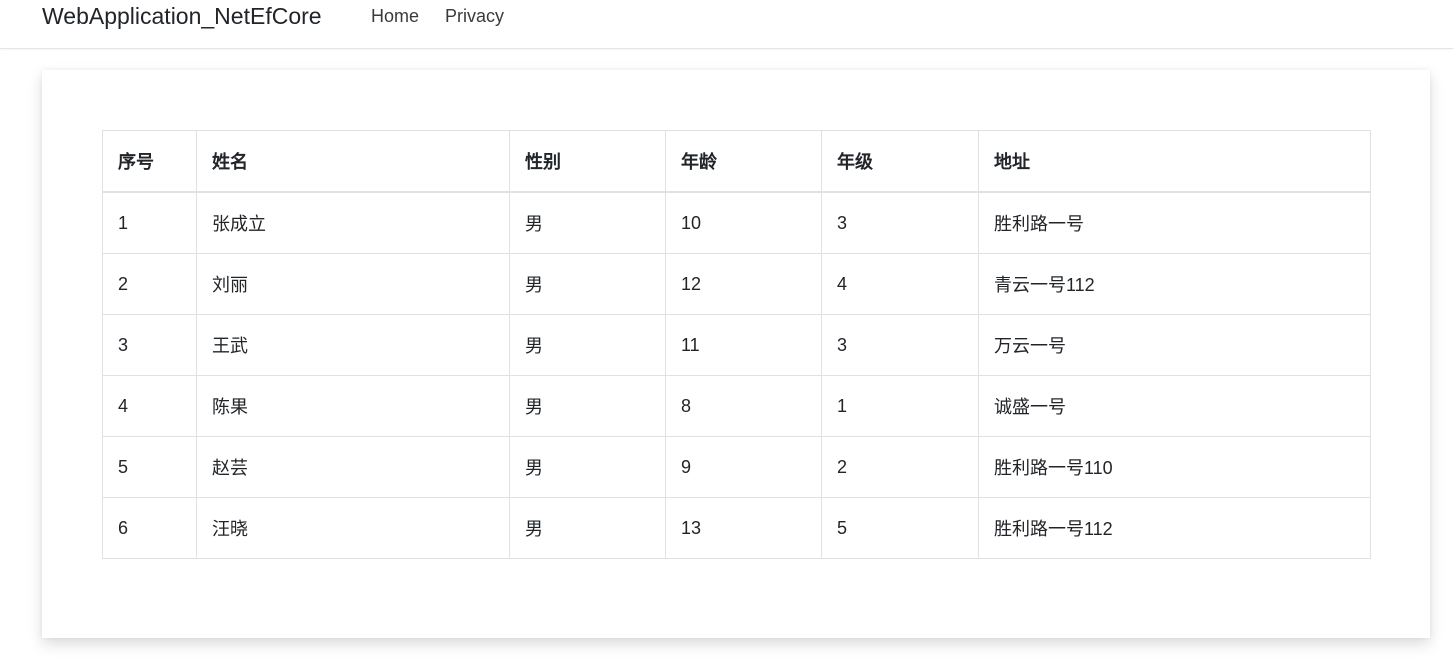 This screenshot has width=1453, height=669. What do you see at coordinates (149, 284) in the screenshot?
I see `cell-index: 2` at bounding box center [149, 284].